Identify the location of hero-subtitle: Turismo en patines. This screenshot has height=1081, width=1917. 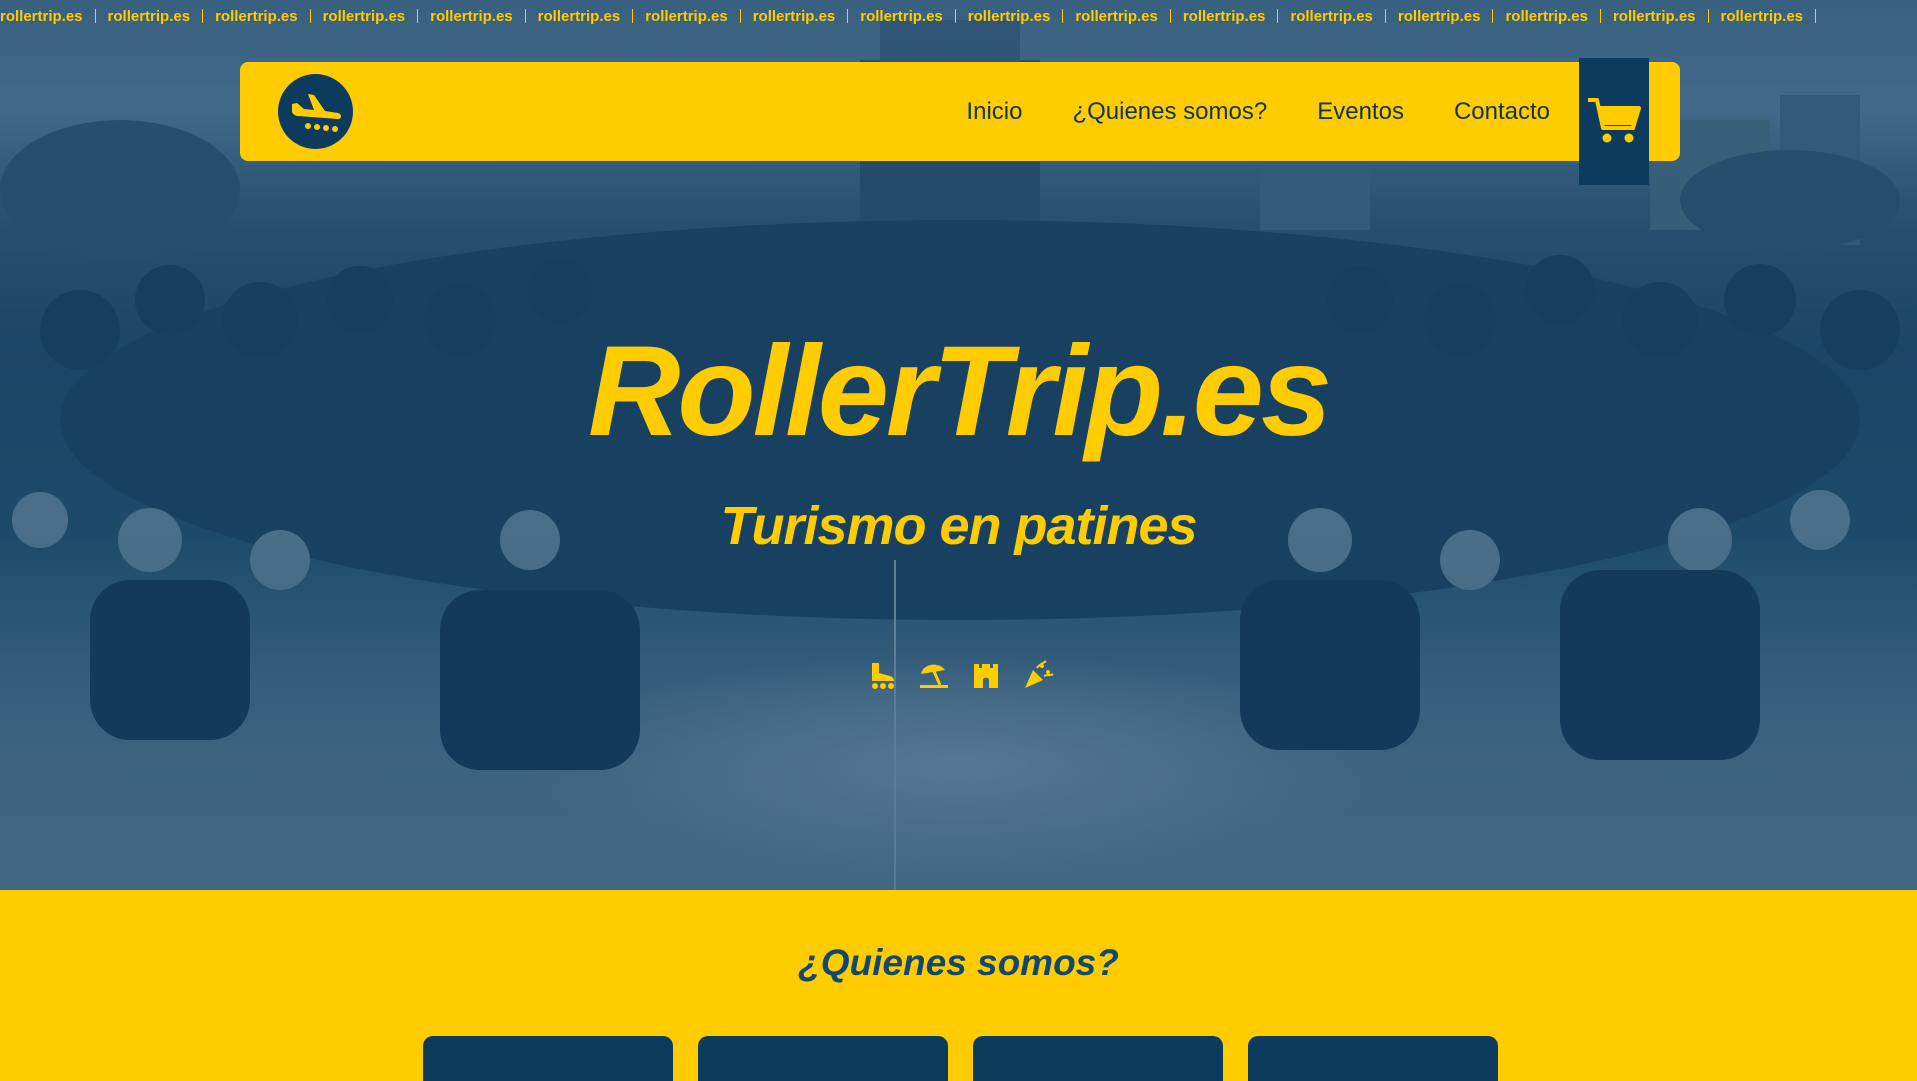
(958, 526).